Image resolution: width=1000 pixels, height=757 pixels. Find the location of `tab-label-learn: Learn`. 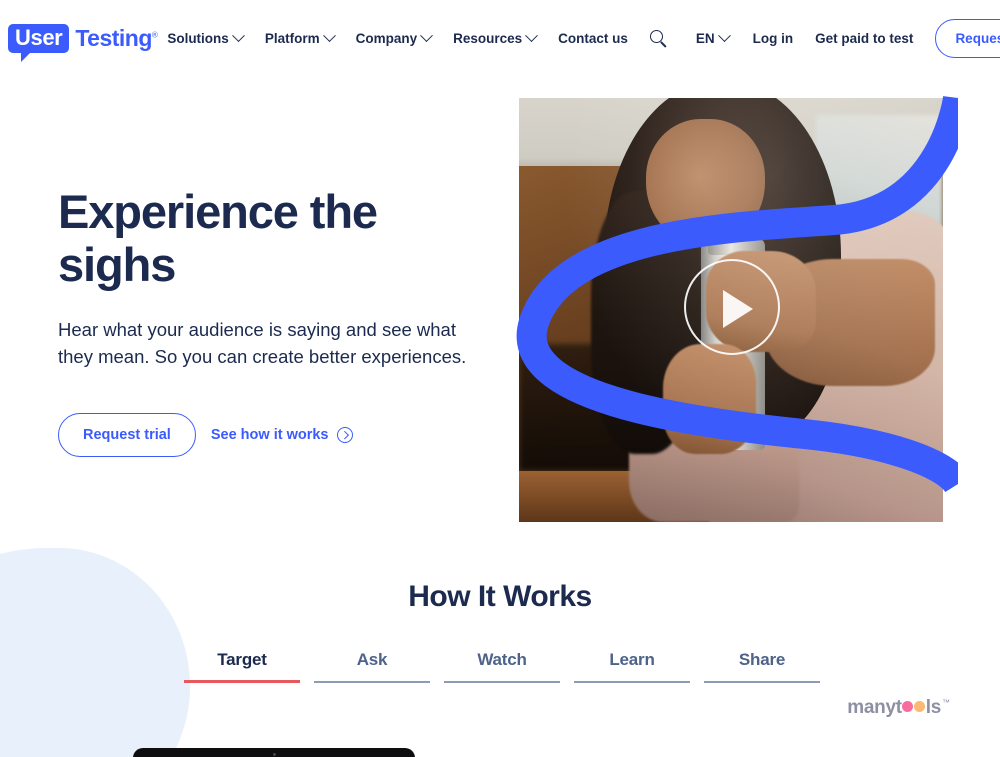

tab-label-learn: Learn is located at coordinates (632, 659).